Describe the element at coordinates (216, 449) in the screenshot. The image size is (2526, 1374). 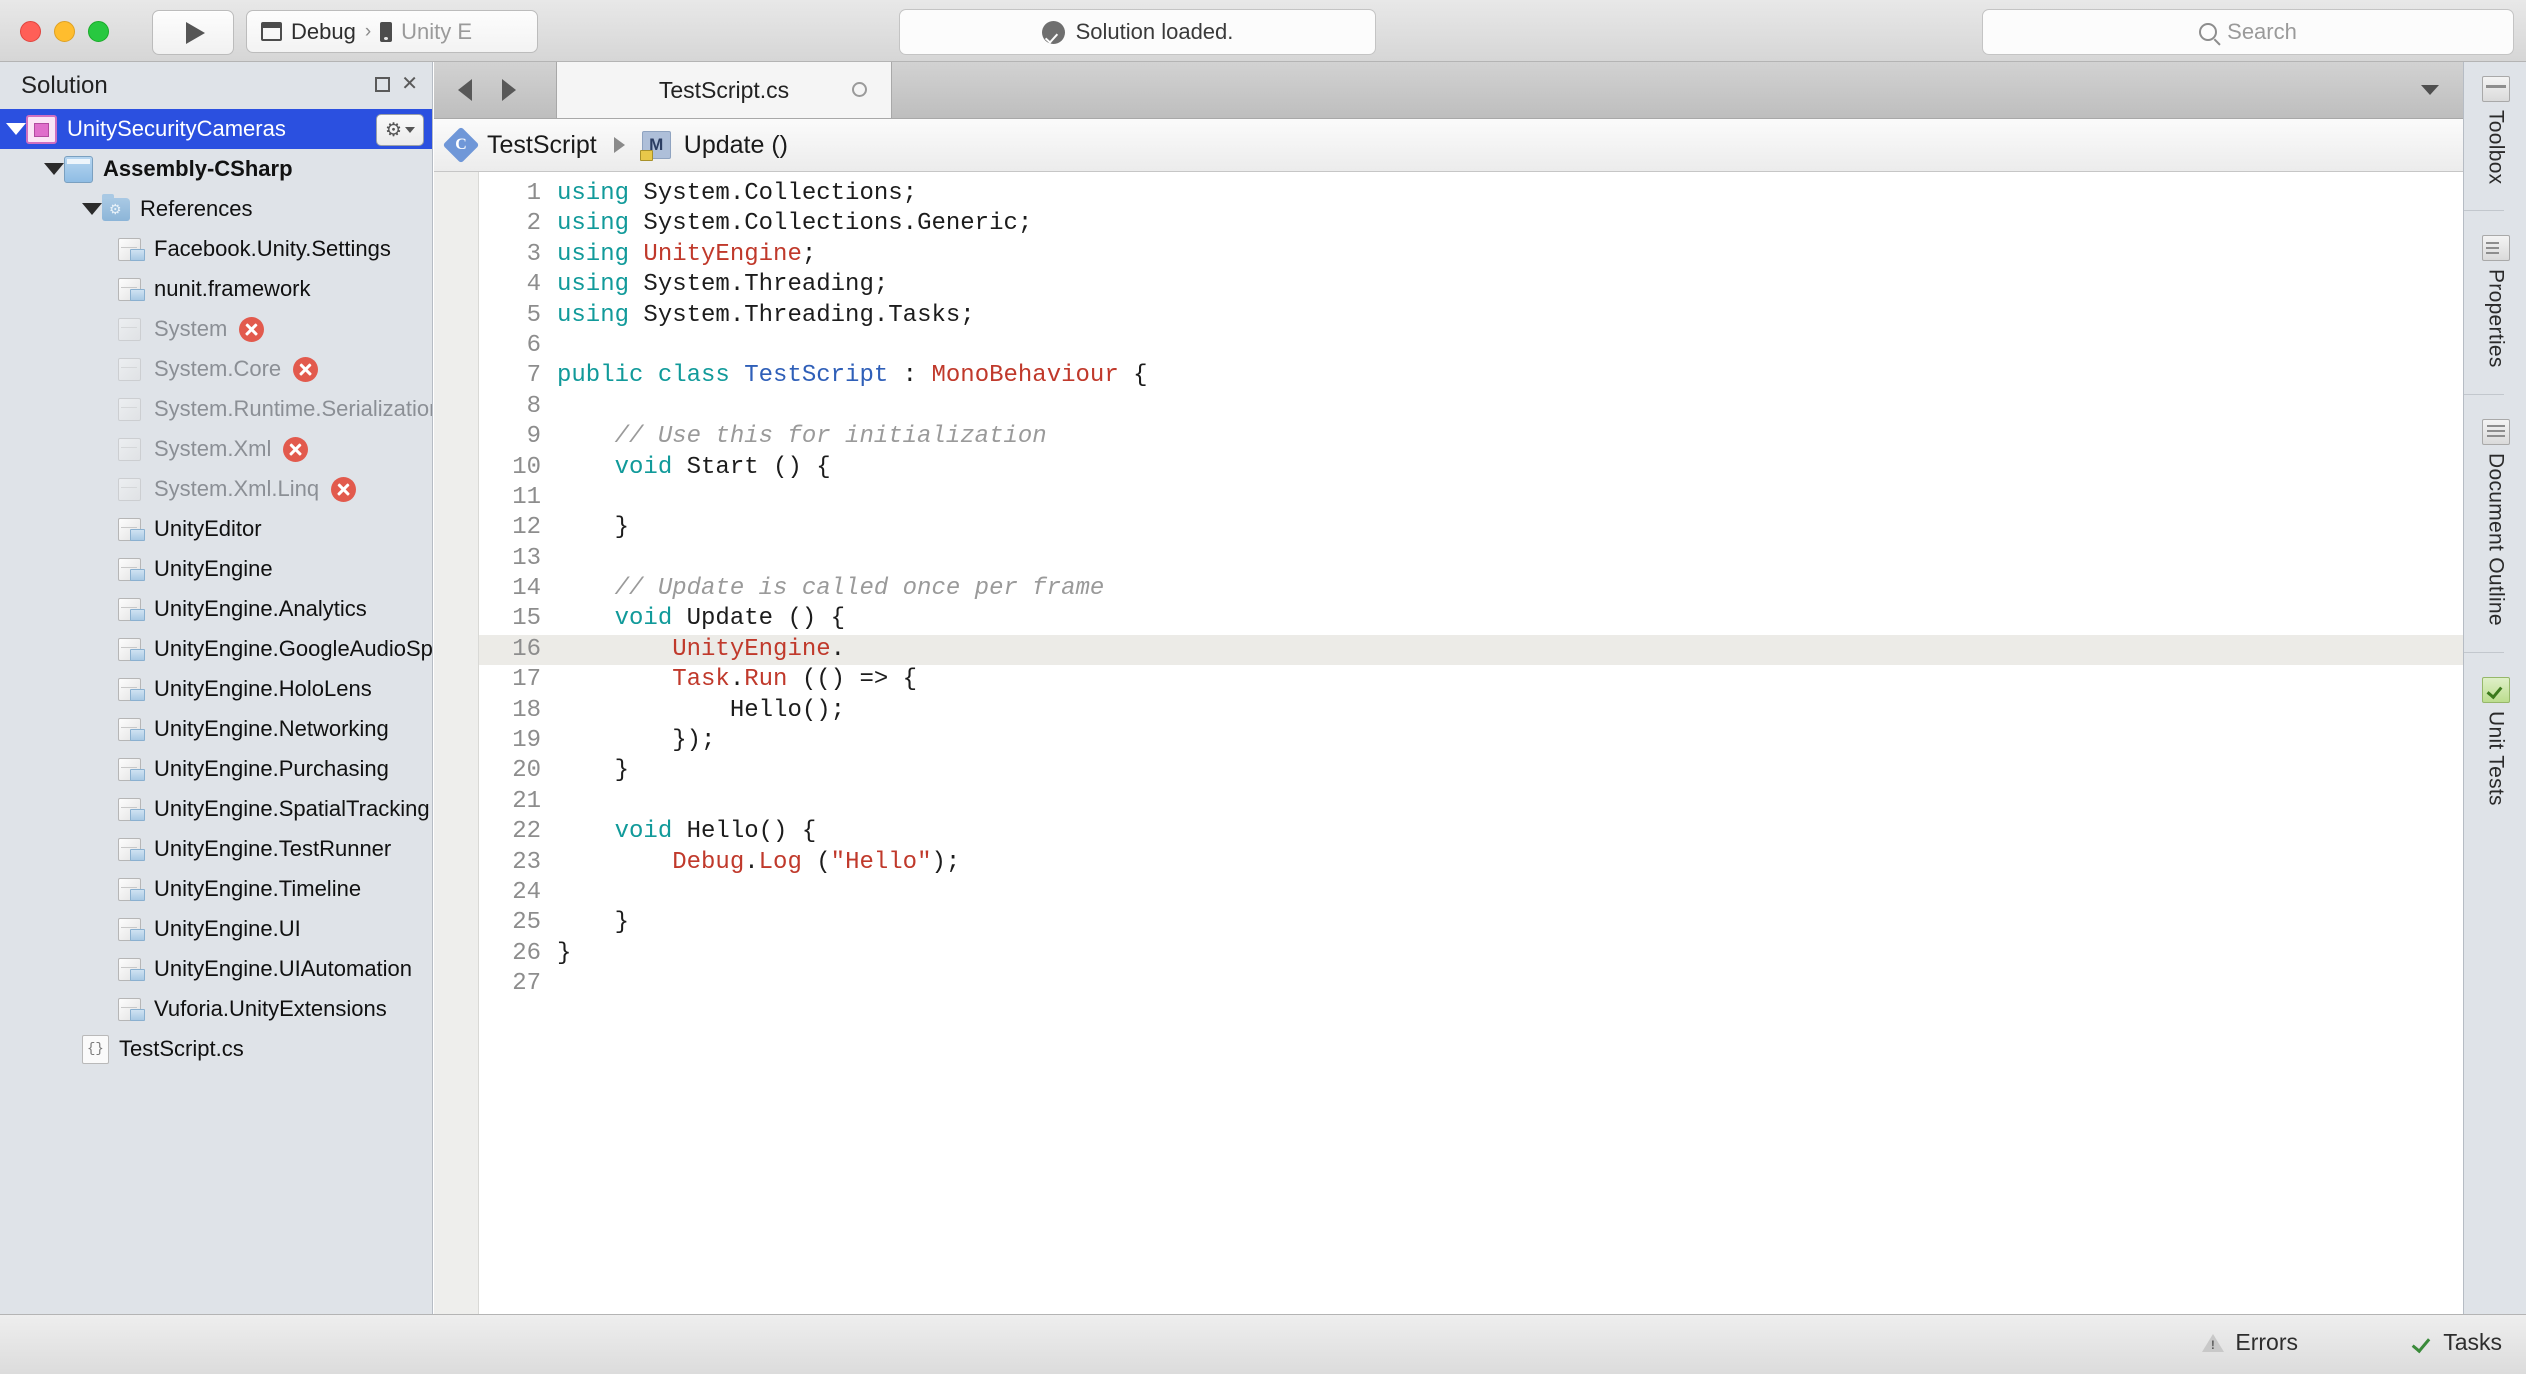
I see `tree-item-system-xml: System.Xml` at that location.